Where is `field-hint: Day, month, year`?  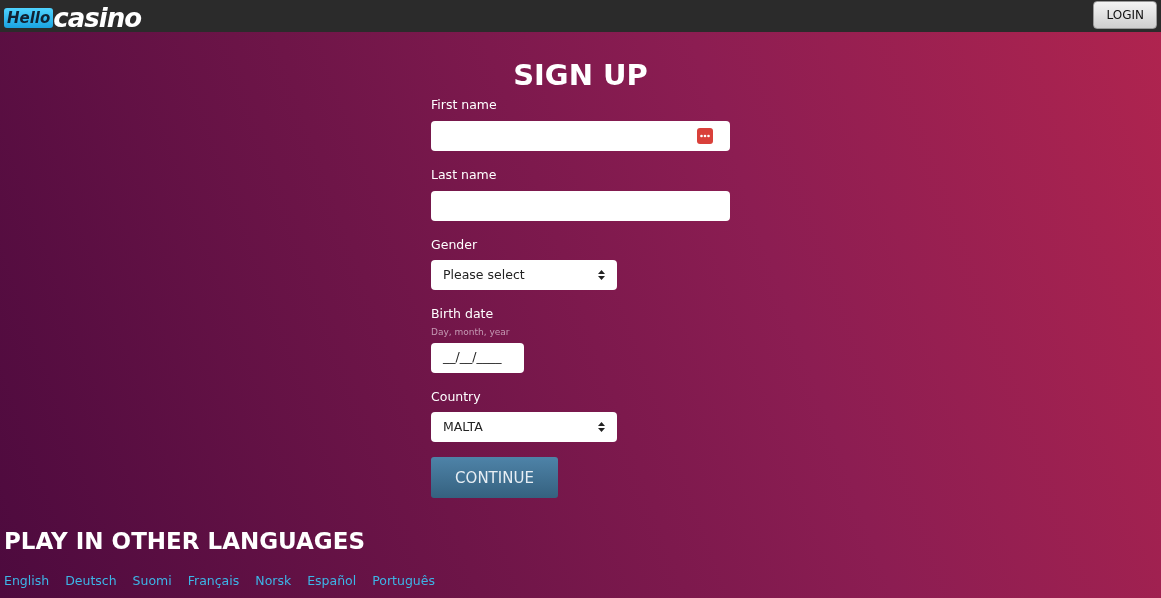
field-hint: Day, month, year is located at coordinates (471, 332).